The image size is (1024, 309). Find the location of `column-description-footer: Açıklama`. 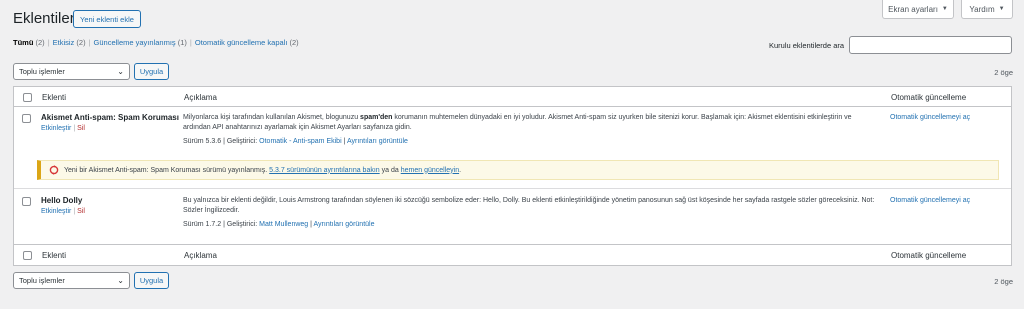

column-description-footer: Açıklama is located at coordinates (200, 255).